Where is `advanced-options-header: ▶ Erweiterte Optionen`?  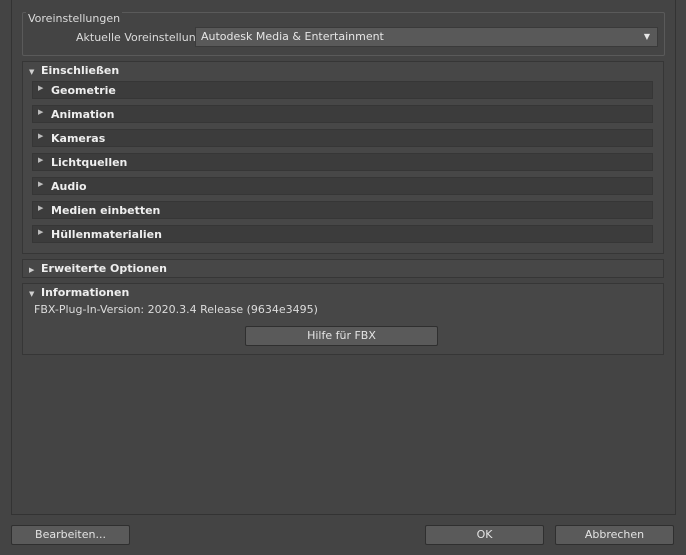
advanced-options-header: ▶ Erweiterte Optionen is located at coordinates (98, 268).